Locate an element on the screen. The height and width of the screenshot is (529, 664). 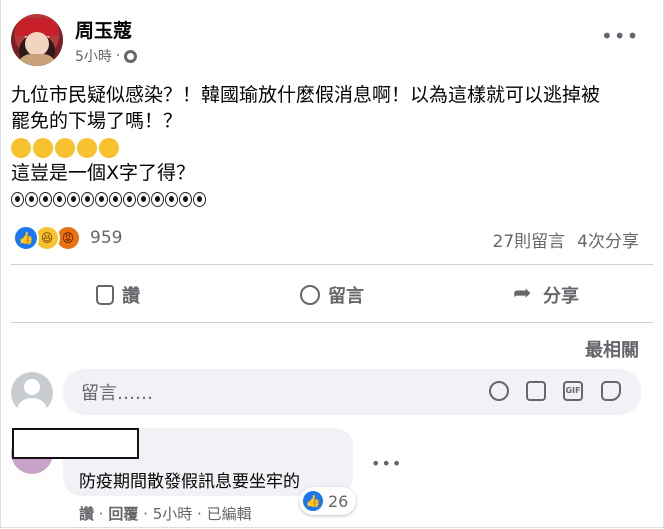
comment-reaction-badge: 👍 26 is located at coordinates (328, 501).